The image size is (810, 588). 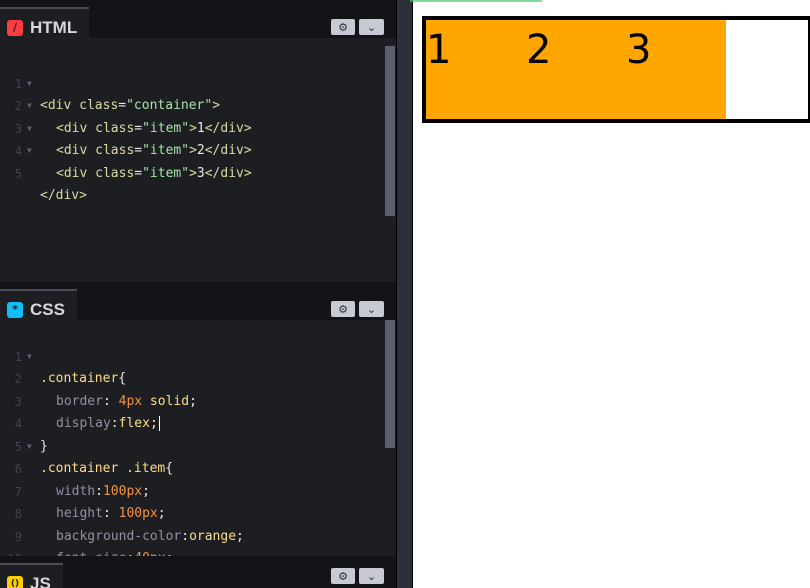 I want to click on code-line: 5 ▼ .container .item{, so click(x=198, y=445).